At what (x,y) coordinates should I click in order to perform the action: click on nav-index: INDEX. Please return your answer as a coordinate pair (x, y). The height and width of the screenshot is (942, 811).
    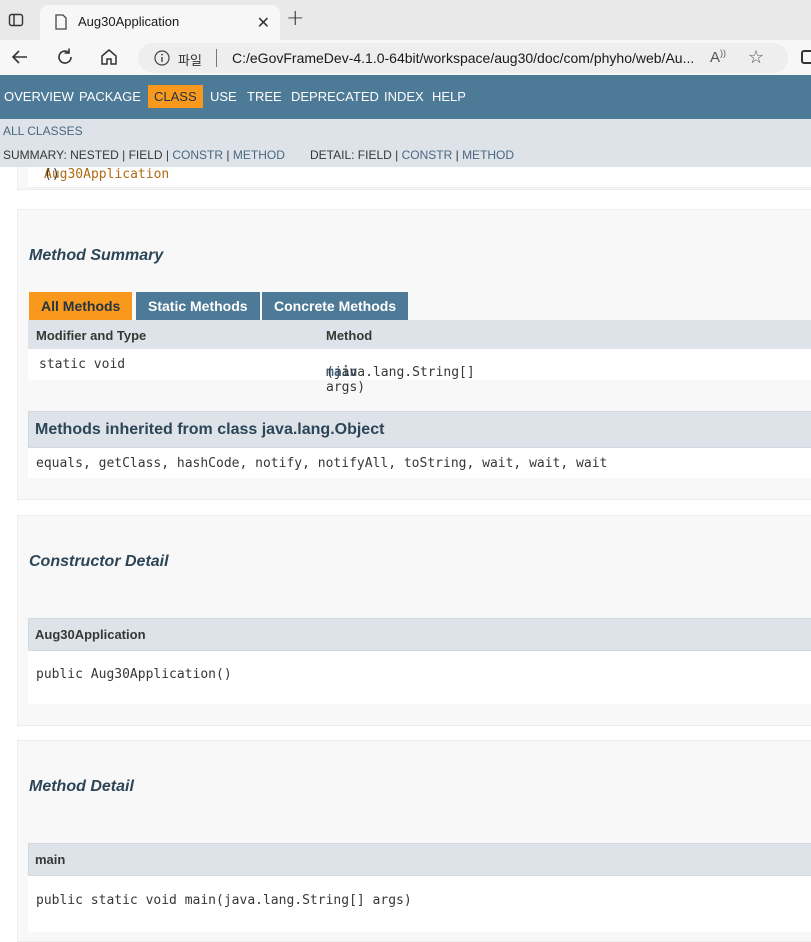
    Looking at the image, I should click on (404, 96).